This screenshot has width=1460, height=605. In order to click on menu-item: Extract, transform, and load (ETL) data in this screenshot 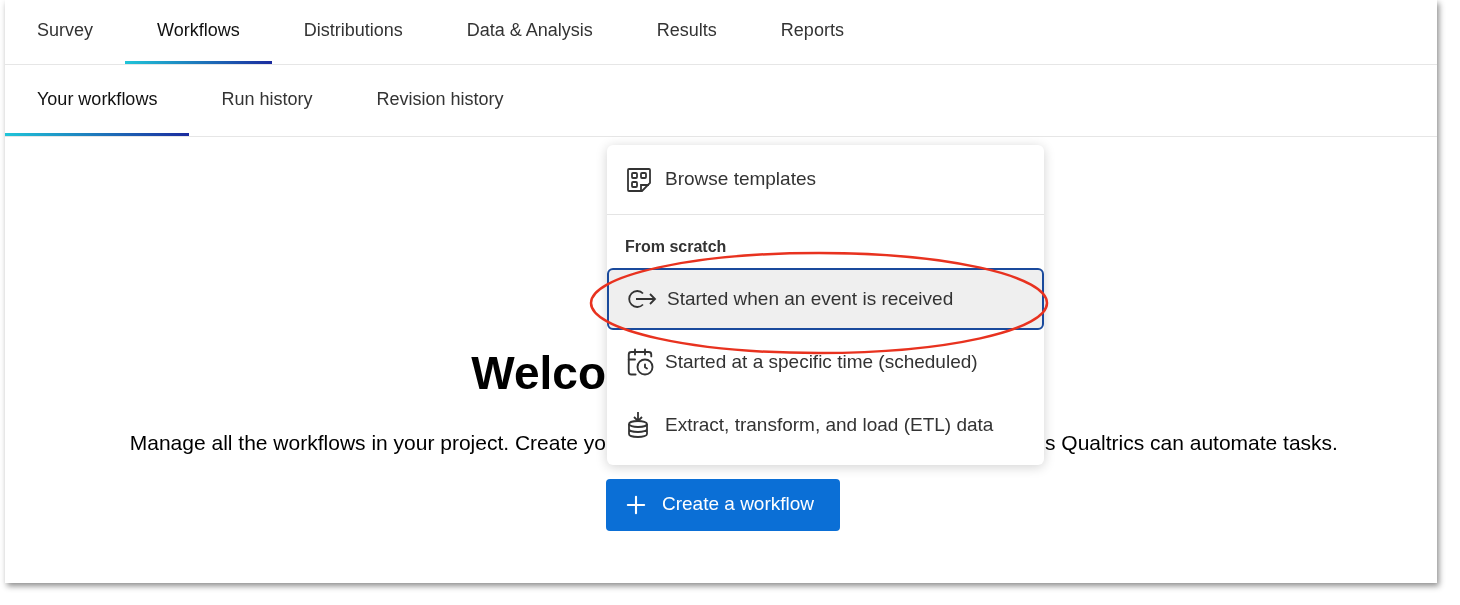, I will do `click(825, 425)`.